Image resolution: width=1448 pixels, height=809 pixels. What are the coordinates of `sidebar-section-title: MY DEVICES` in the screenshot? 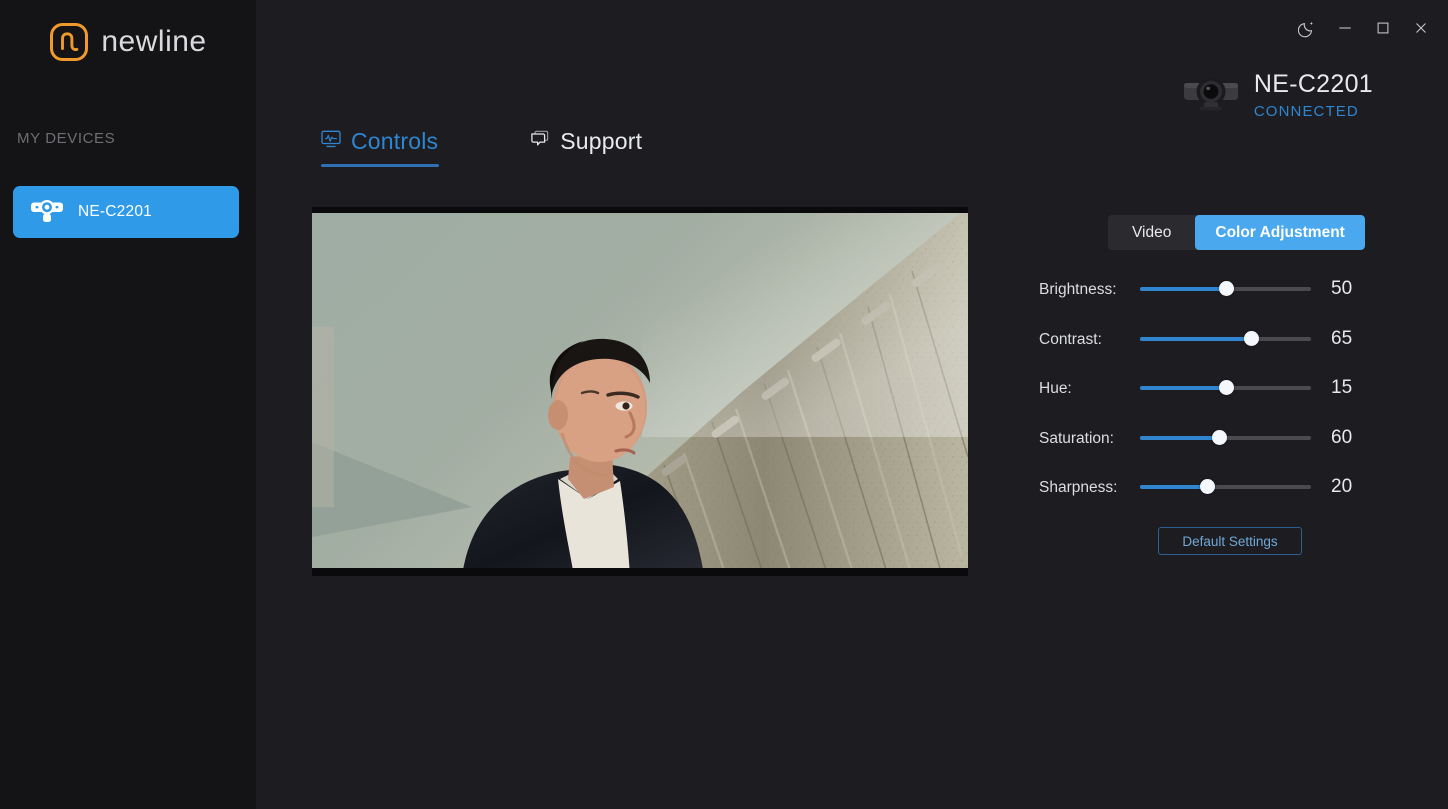 It's located at (66, 138).